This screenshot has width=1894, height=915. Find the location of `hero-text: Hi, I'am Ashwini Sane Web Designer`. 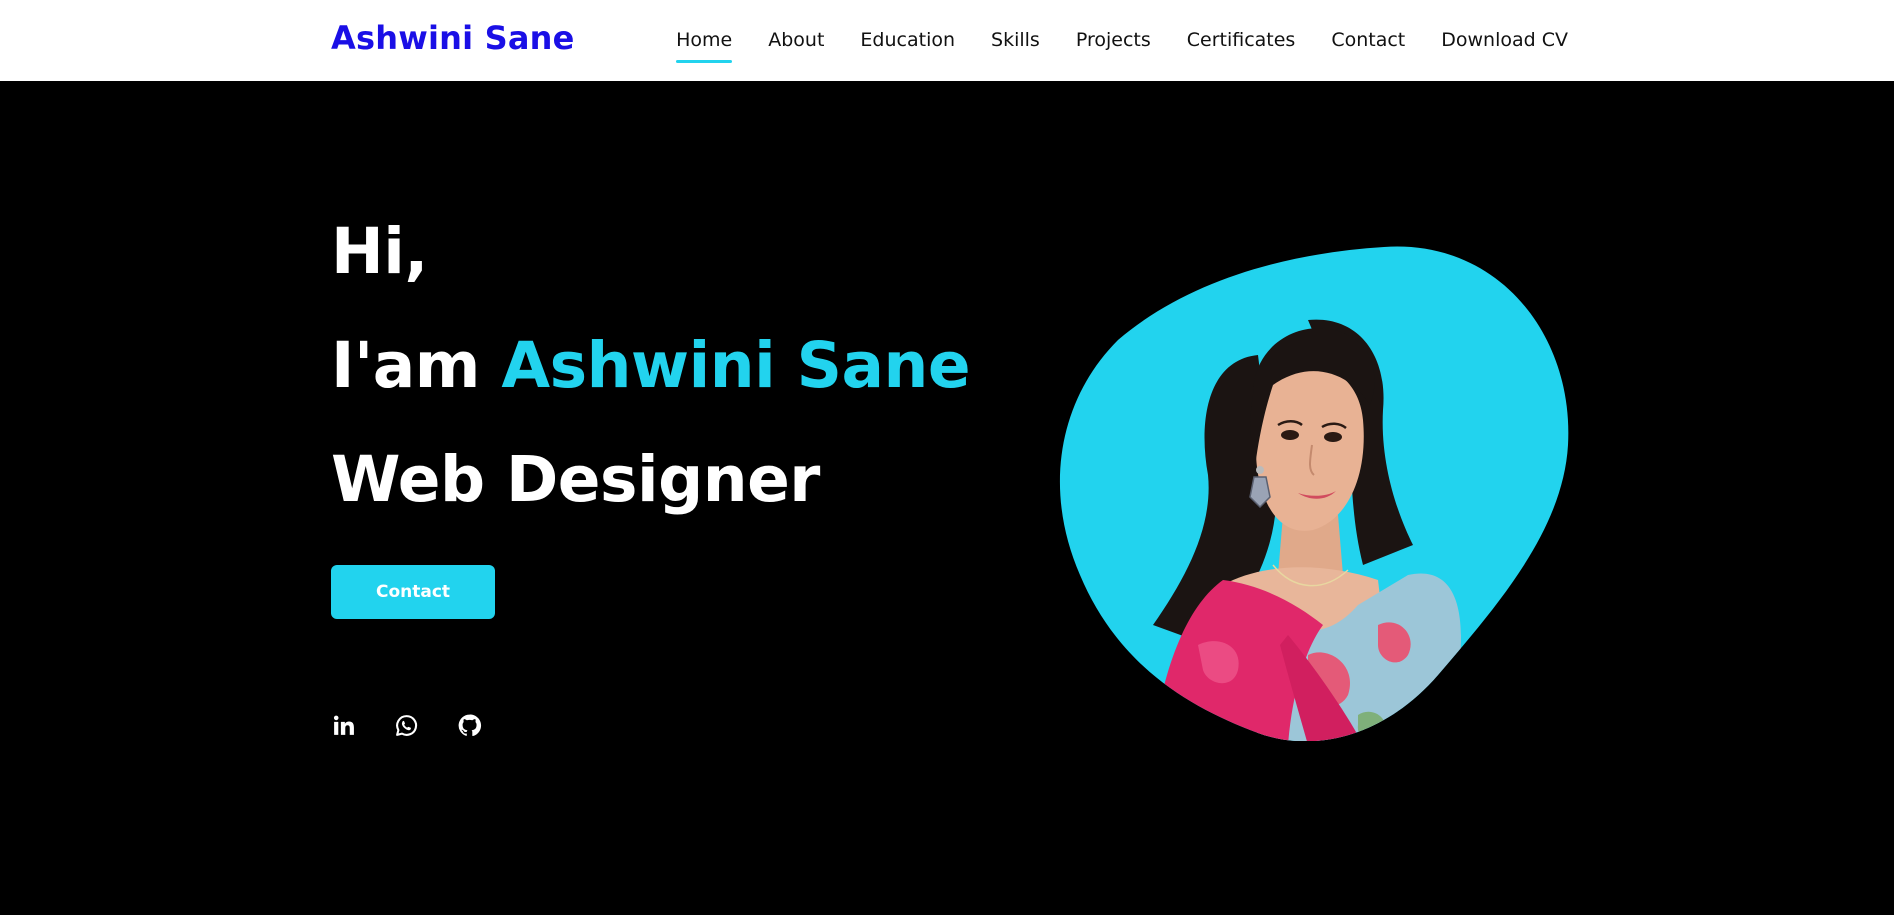

hero-text: Hi, I'am Ashwini Sane Web Designer is located at coordinates (681, 366).